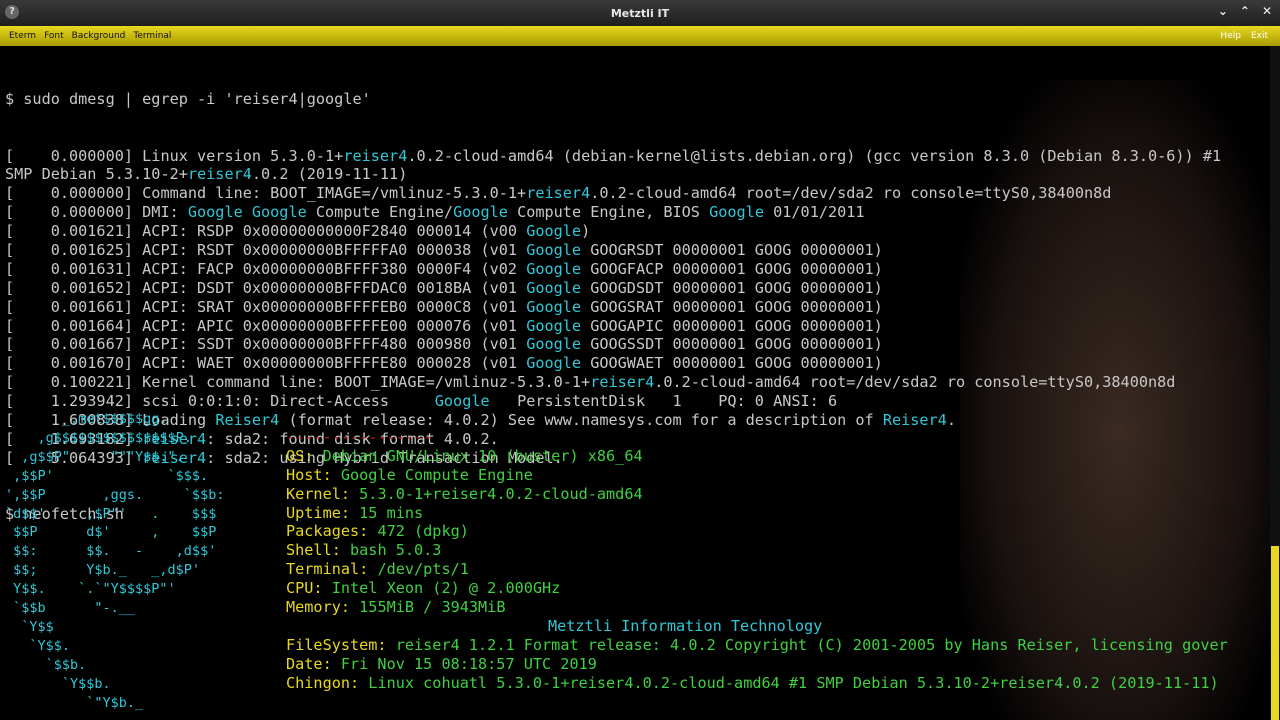  What do you see at coordinates (757, 513) in the screenshot?
I see `info-row: Uptime: 15 mins` at bounding box center [757, 513].